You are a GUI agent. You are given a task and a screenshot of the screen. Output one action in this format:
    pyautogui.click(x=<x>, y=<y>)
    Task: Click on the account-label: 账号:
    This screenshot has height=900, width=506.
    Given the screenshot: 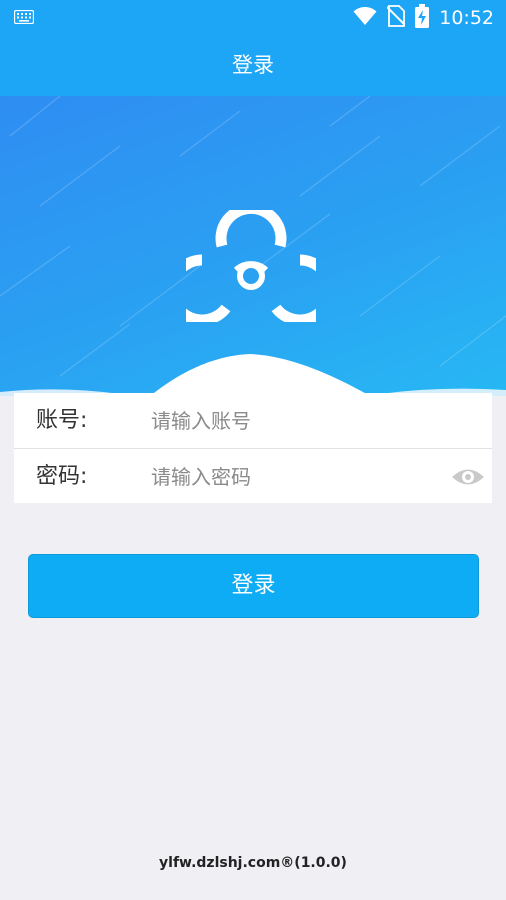 What is the action you would take?
    pyautogui.click(x=62, y=420)
    